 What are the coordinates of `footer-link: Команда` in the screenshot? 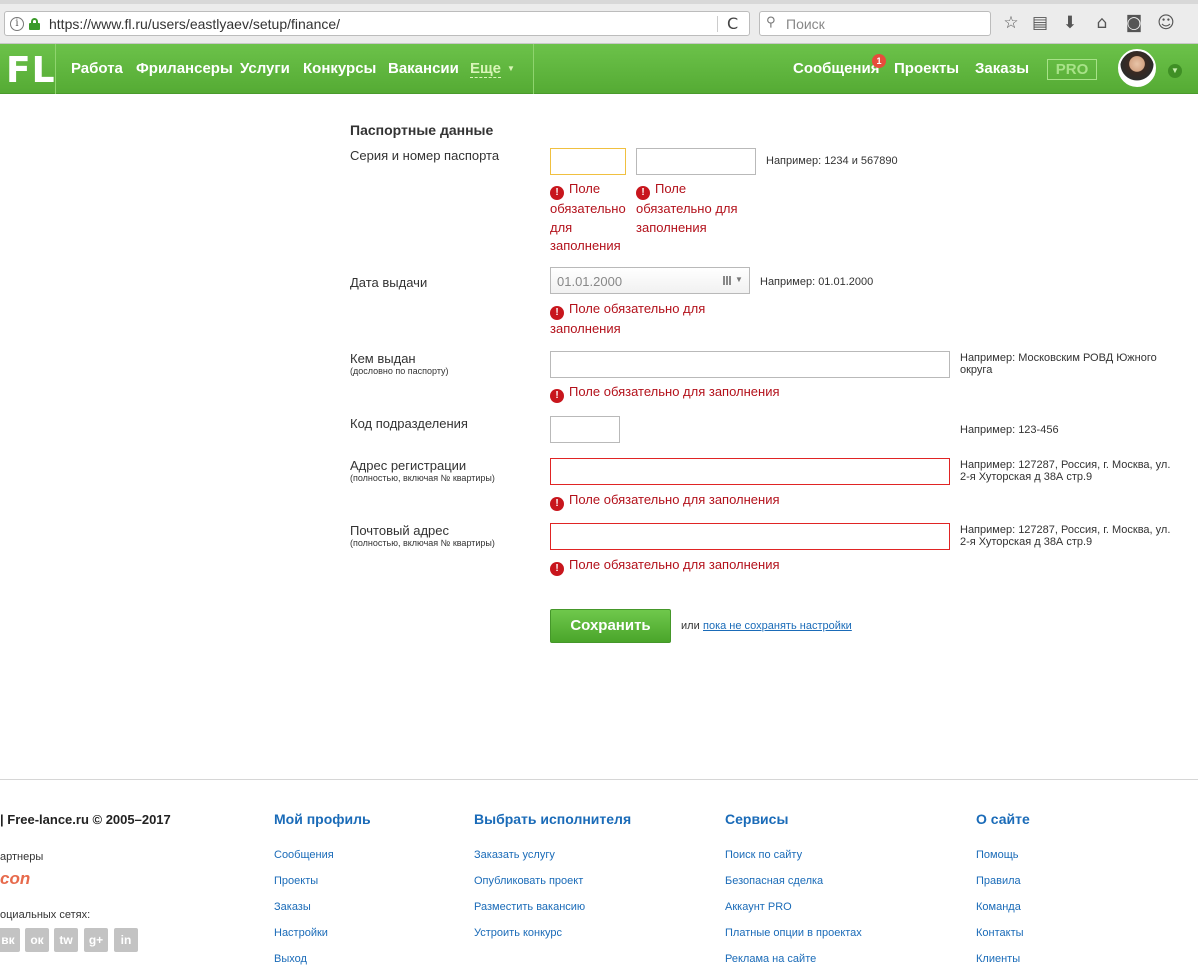 It's located at (998, 907).